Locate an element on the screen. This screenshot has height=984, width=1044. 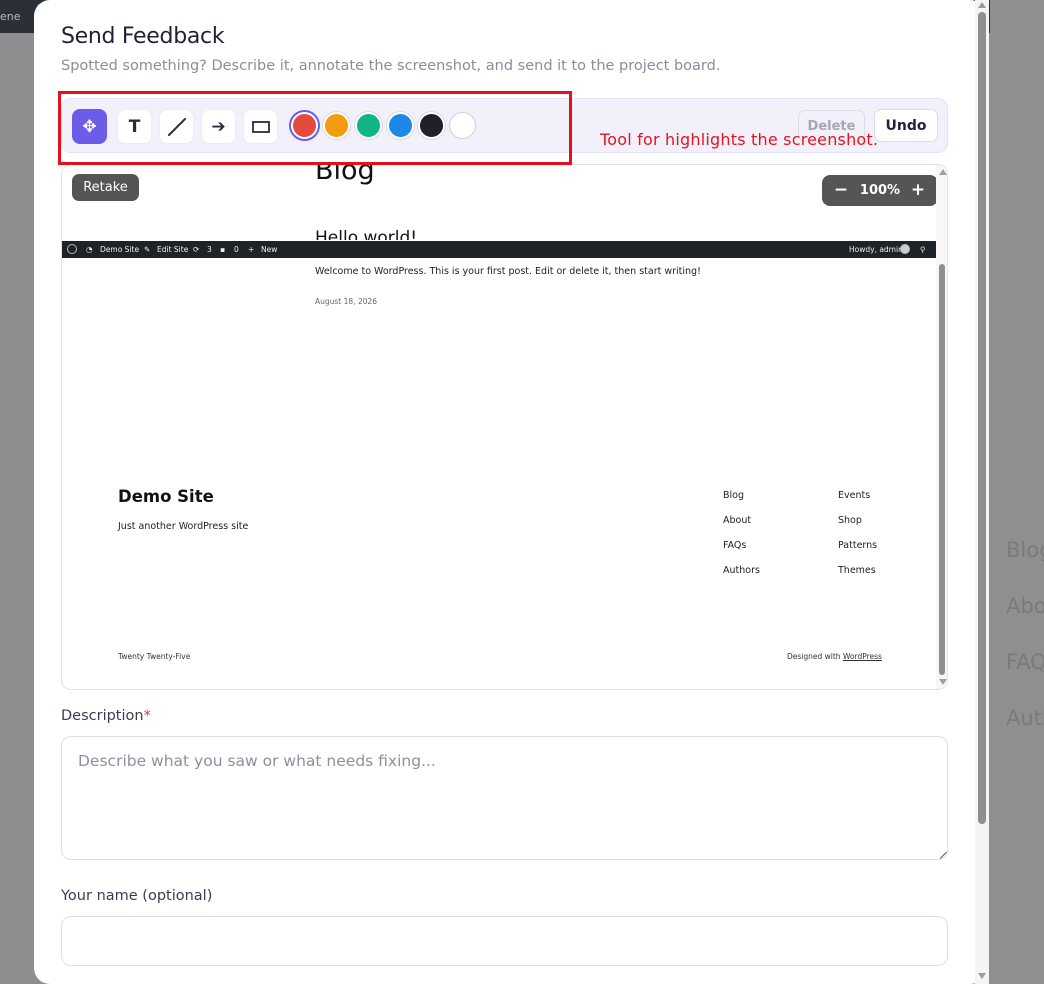
dashboard-icon: ◔ is located at coordinates (89, 249).